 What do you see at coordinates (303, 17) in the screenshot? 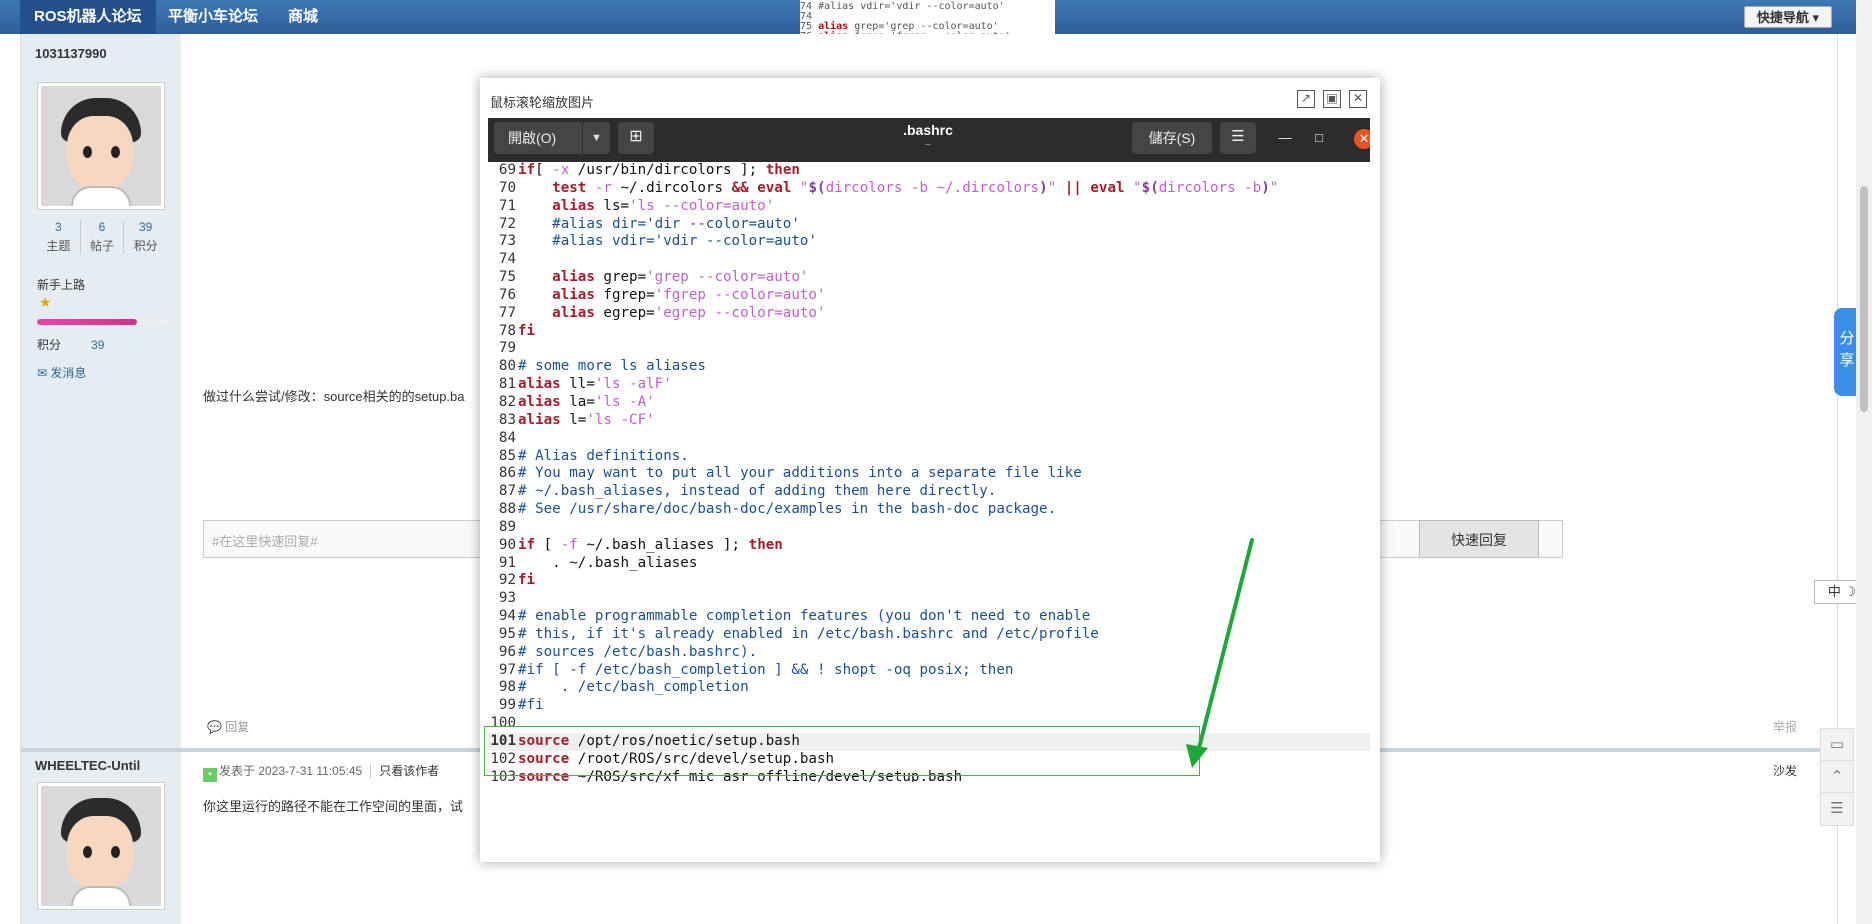
I see `nav-shop: 商城` at bounding box center [303, 17].